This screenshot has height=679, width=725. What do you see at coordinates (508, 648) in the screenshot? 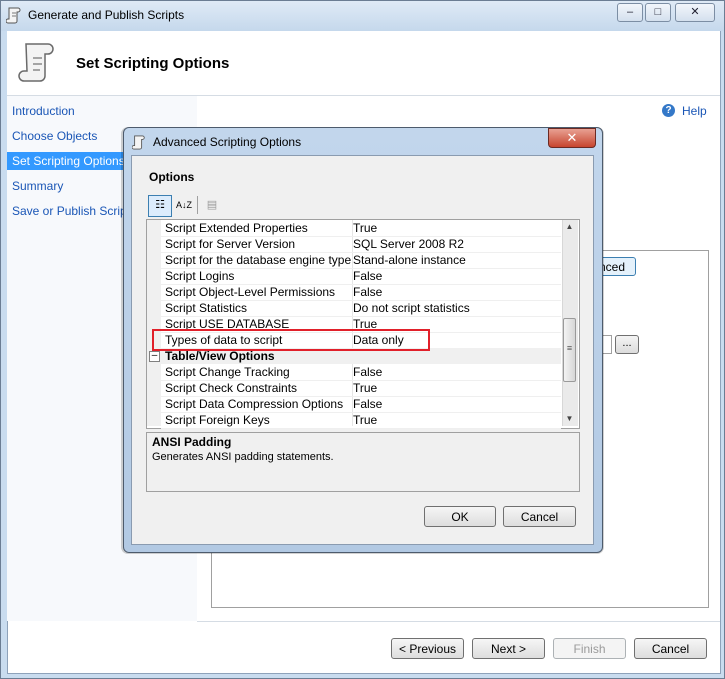
I see `next-button: Next >` at bounding box center [508, 648].